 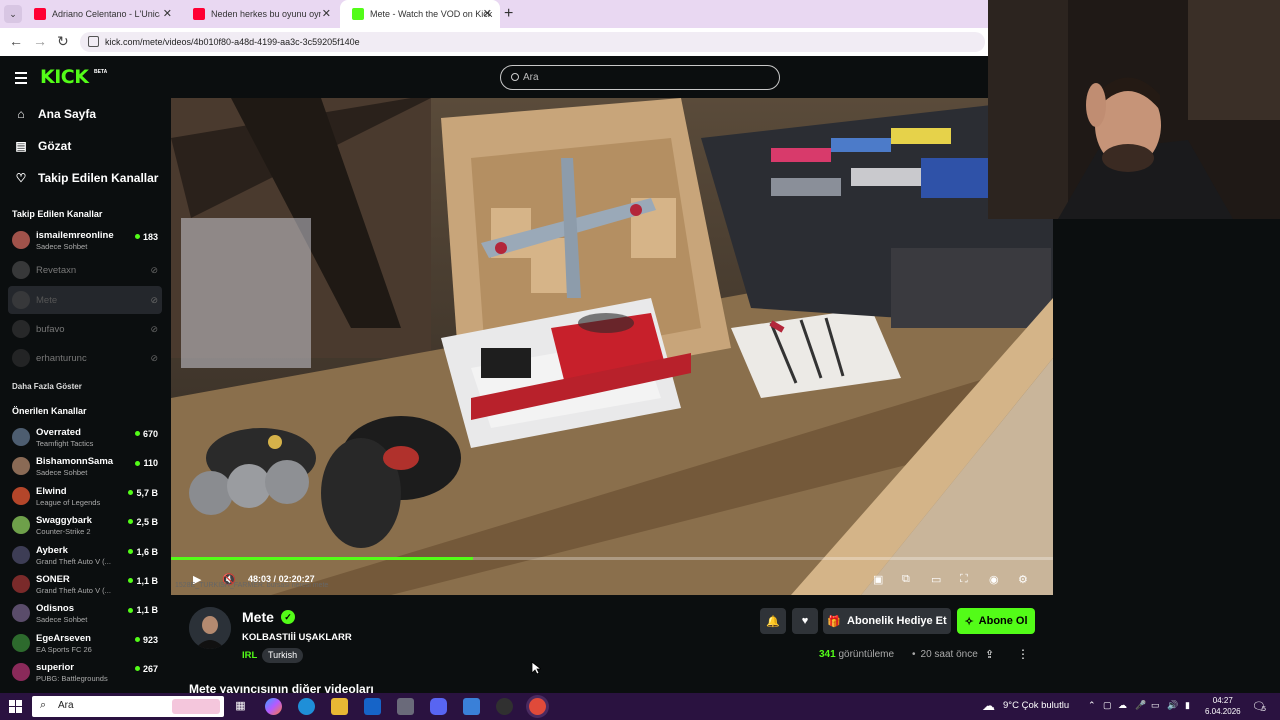 What do you see at coordinates (322, 558) in the screenshot?
I see `video-progress-fill` at bounding box center [322, 558].